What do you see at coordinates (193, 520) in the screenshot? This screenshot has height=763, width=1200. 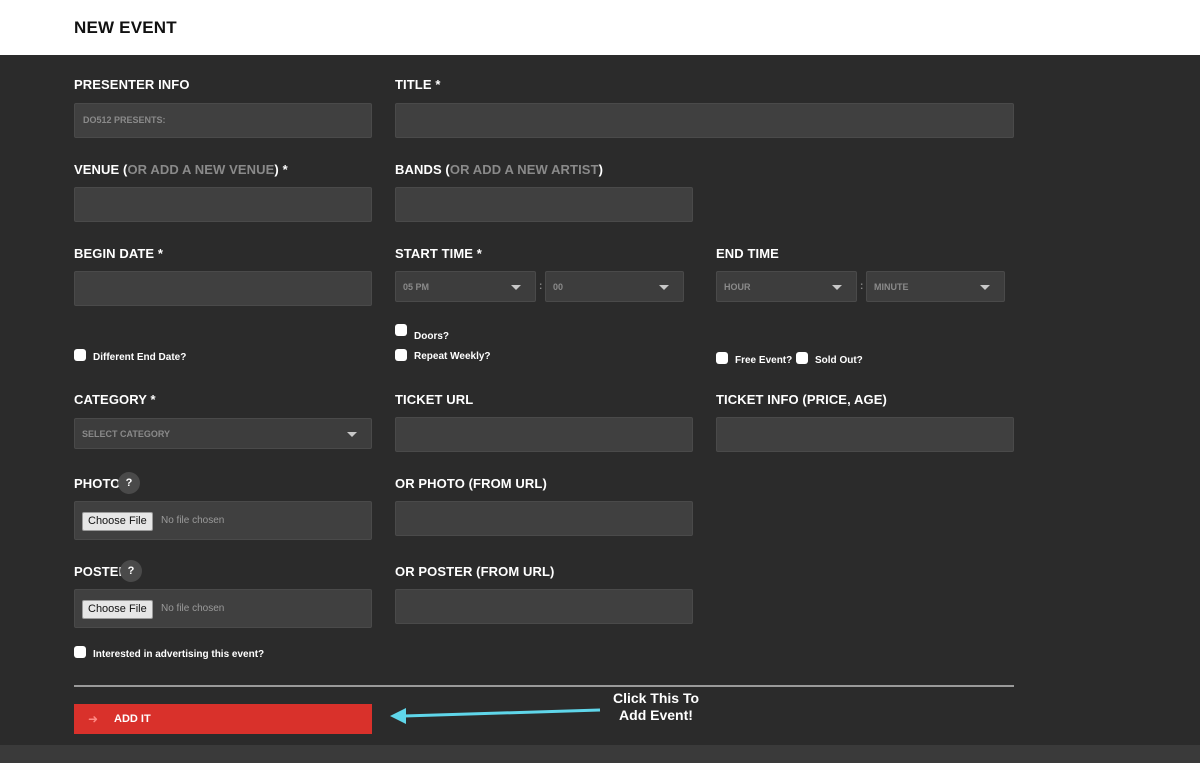 I see `photo-file-status: No file chosen` at bounding box center [193, 520].